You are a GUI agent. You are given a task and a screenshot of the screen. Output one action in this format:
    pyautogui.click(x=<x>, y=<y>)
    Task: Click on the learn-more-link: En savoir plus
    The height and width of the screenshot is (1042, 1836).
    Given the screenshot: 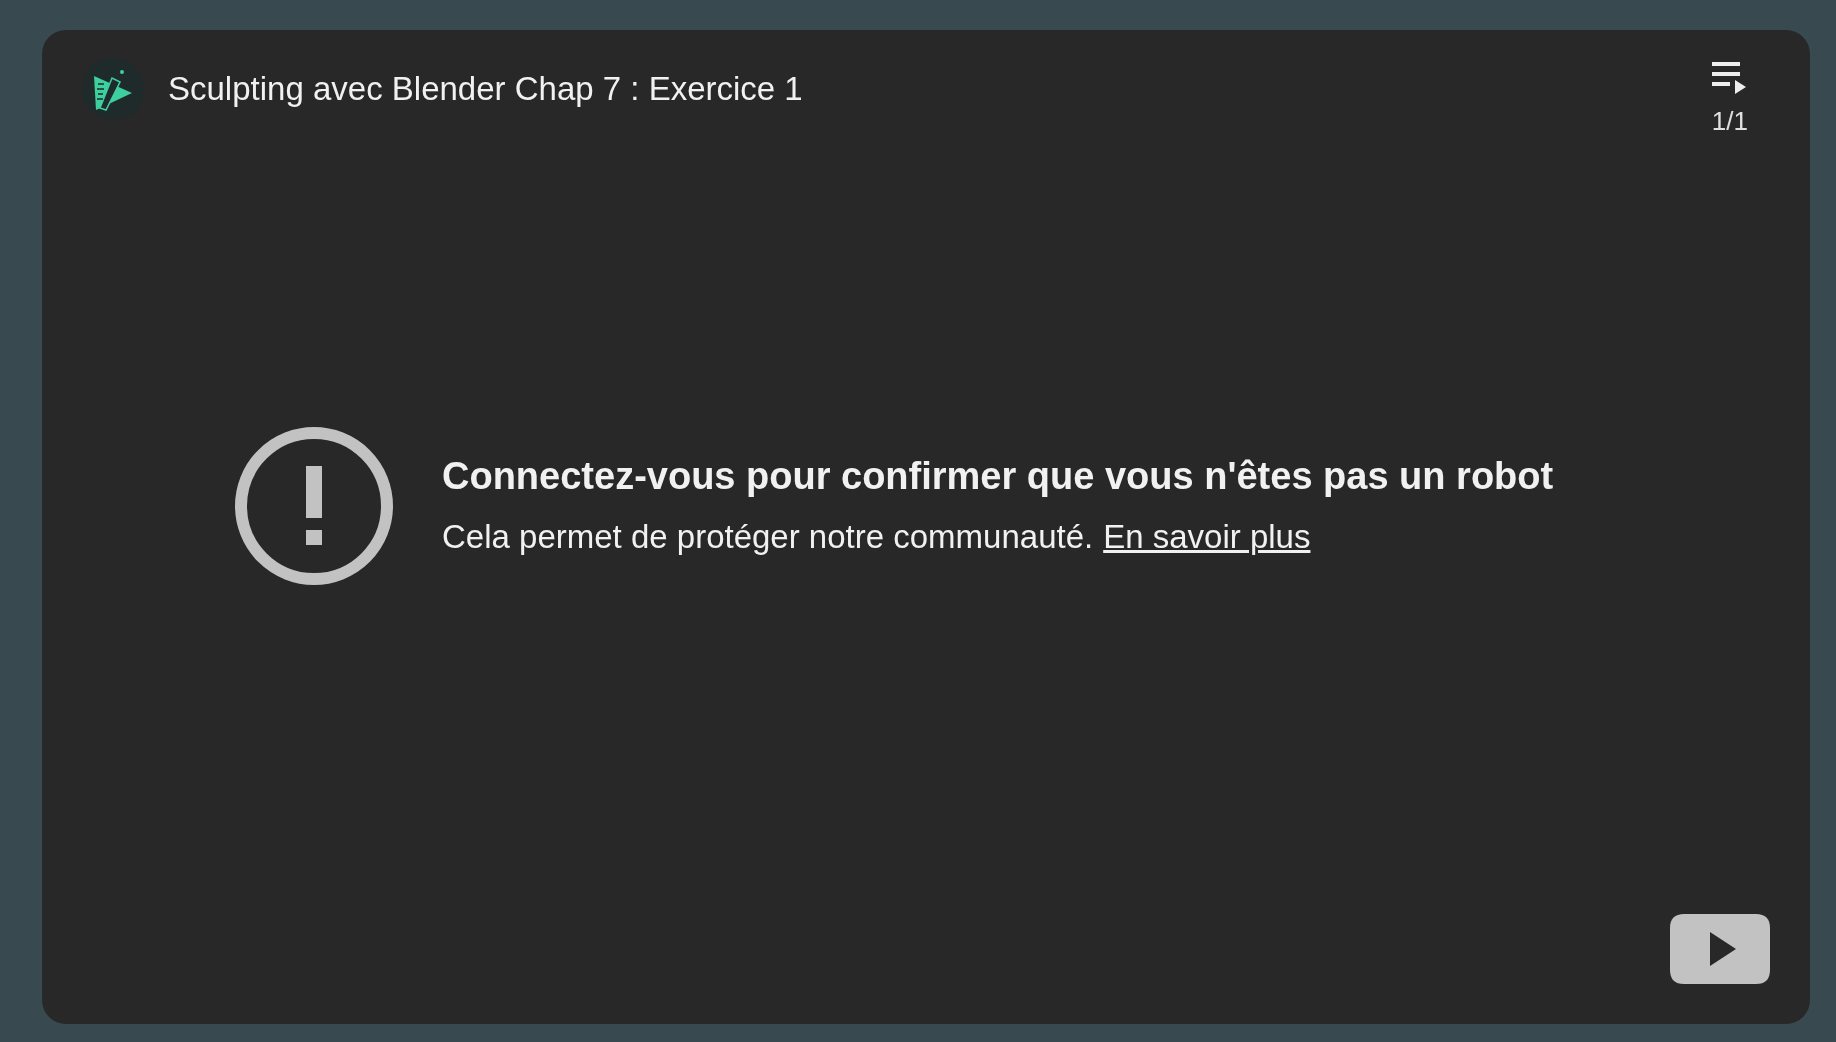 What is the action you would take?
    pyautogui.click(x=1207, y=537)
    